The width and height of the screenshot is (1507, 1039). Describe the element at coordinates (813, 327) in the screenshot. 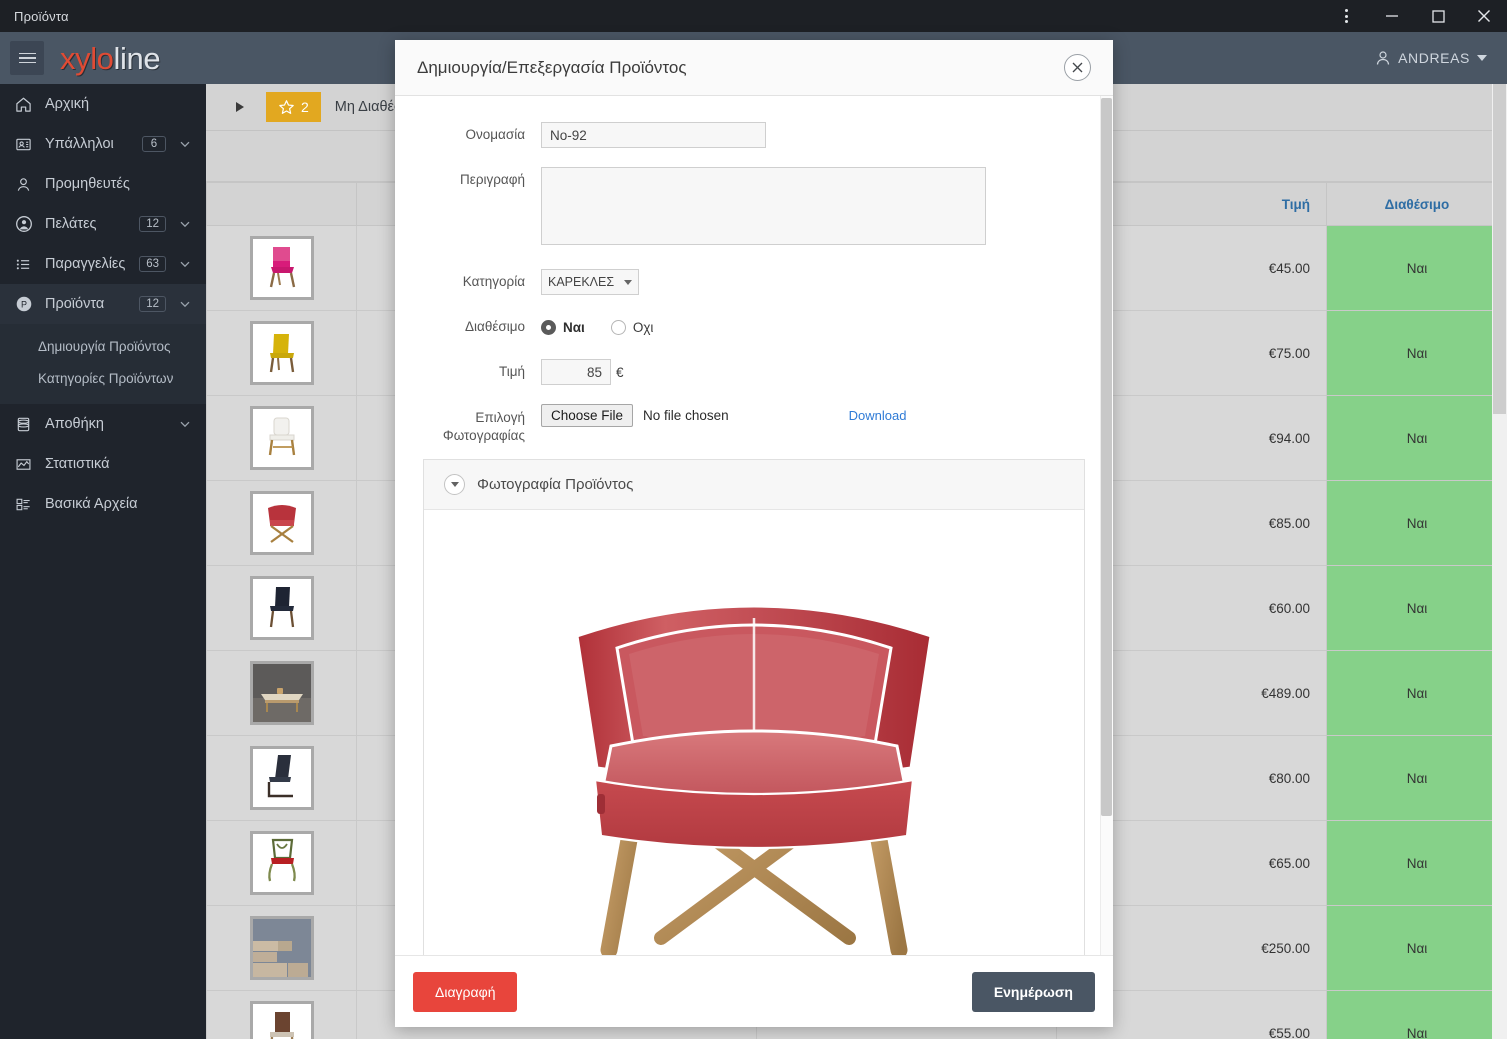

I see `available-radio-group: Ναι Οχι` at that location.